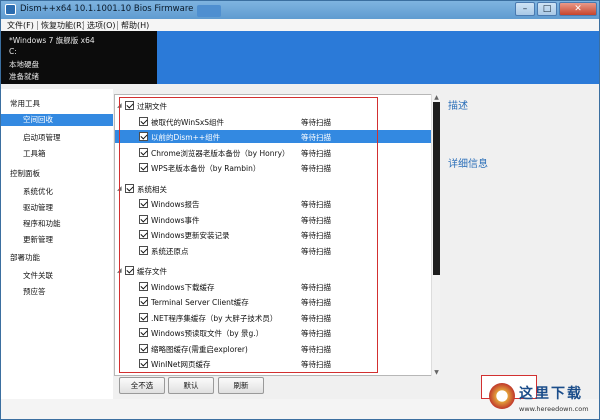 The height and width of the screenshot is (420, 600). Describe the element at coordinates (209, 11) in the screenshot. I see `title-highlight` at that location.